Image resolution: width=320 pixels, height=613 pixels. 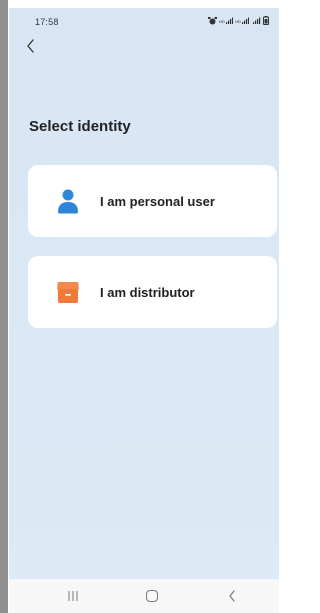 What do you see at coordinates (157, 201) in the screenshot?
I see `personal-user-label: I am personal user` at bounding box center [157, 201].